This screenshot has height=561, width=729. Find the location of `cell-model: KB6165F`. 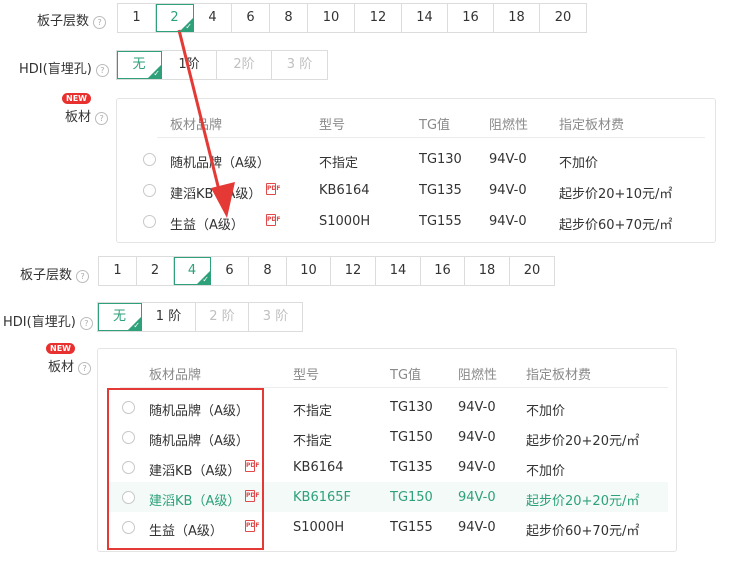

cell-model: KB6165F is located at coordinates (322, 497).